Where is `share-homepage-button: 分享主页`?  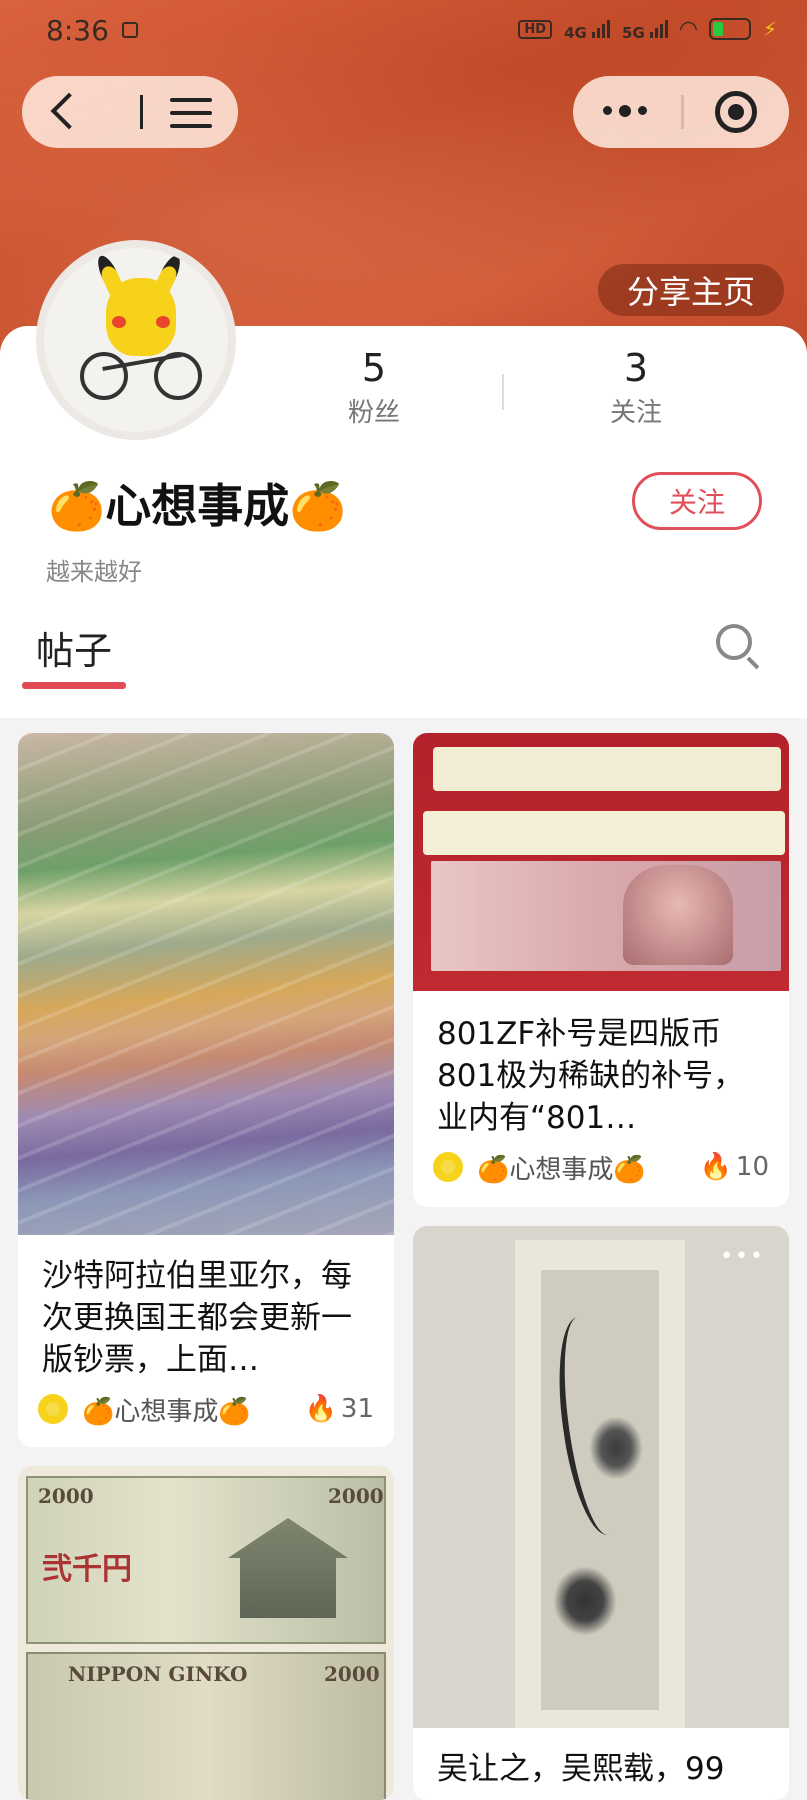
share-homepage-button: 分享主页 is located at coordinates (691, 290).